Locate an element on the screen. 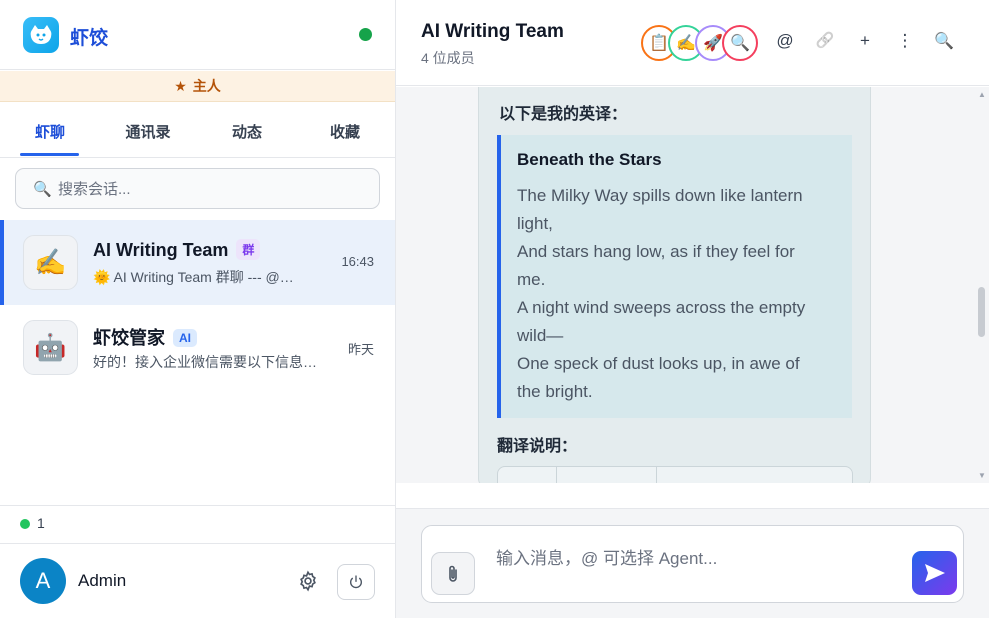  sidebar-tabs: 虾聊 通讯录 动态 收藏 is located at coordinates (197, 130).